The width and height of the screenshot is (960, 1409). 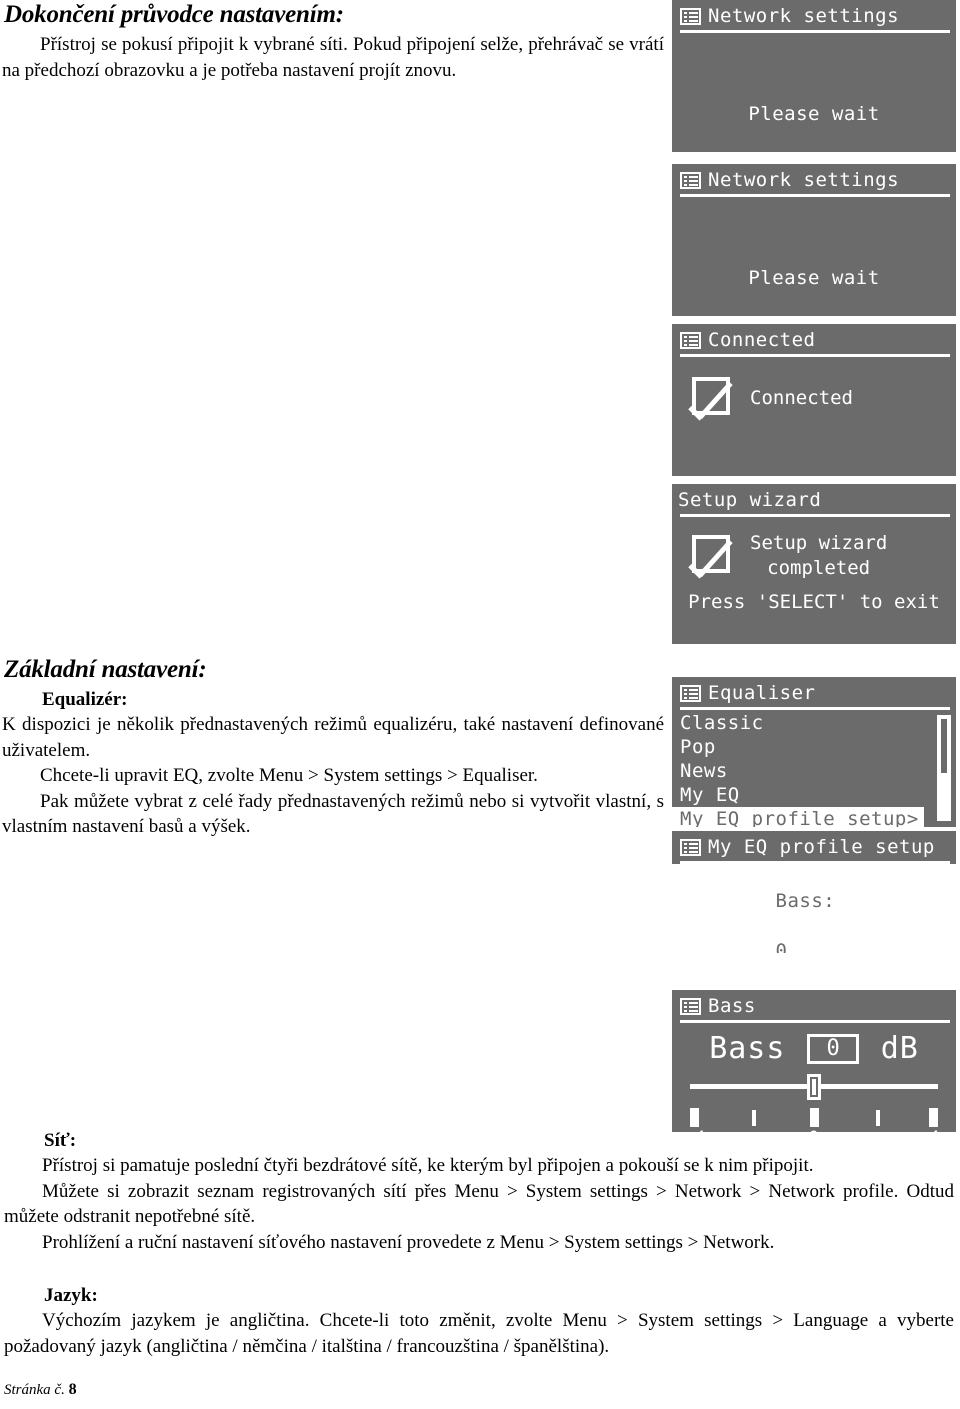 I want to click on lcd-title-text: Connected, so click(x=762, y=340).